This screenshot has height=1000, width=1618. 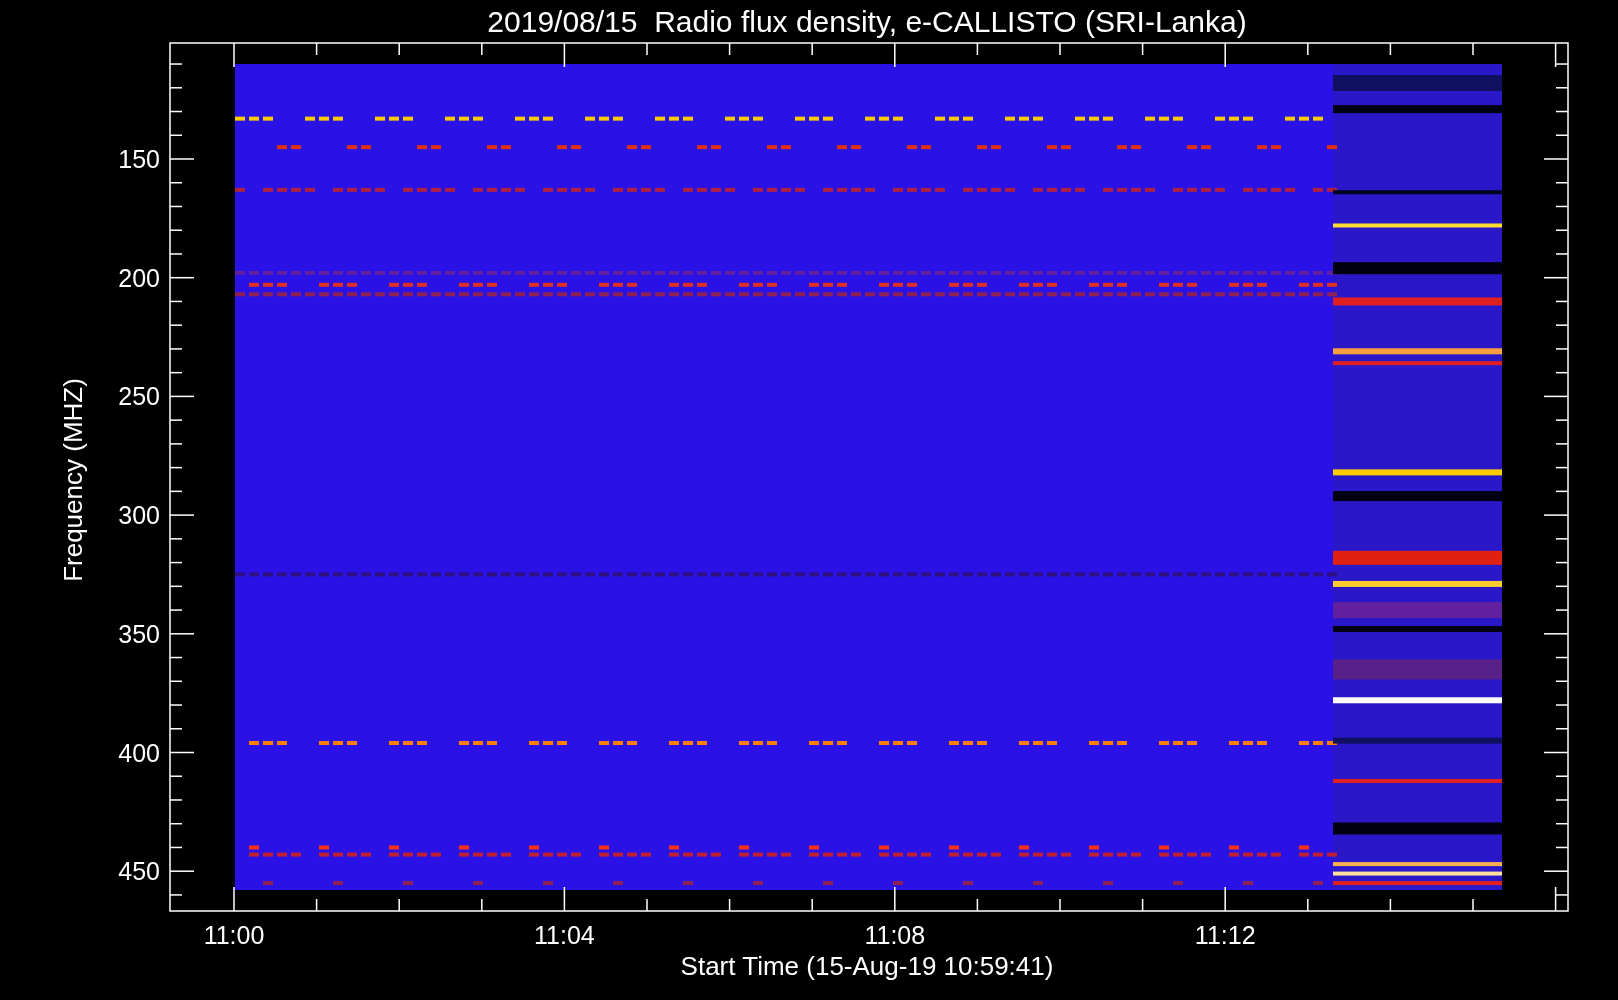 I want to click on y-tick-label: 400, so click(x=139, y=752).